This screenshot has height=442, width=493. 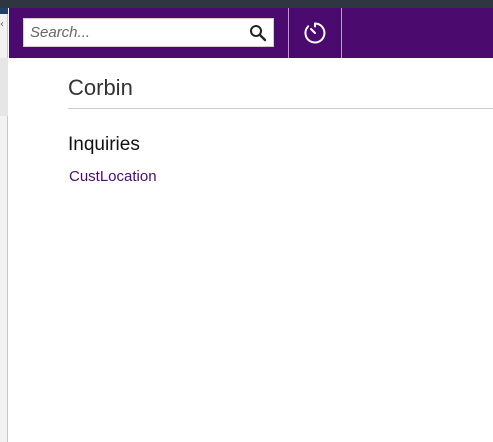 I want to click on page-title: Corbin, so click(x=280, y=92).